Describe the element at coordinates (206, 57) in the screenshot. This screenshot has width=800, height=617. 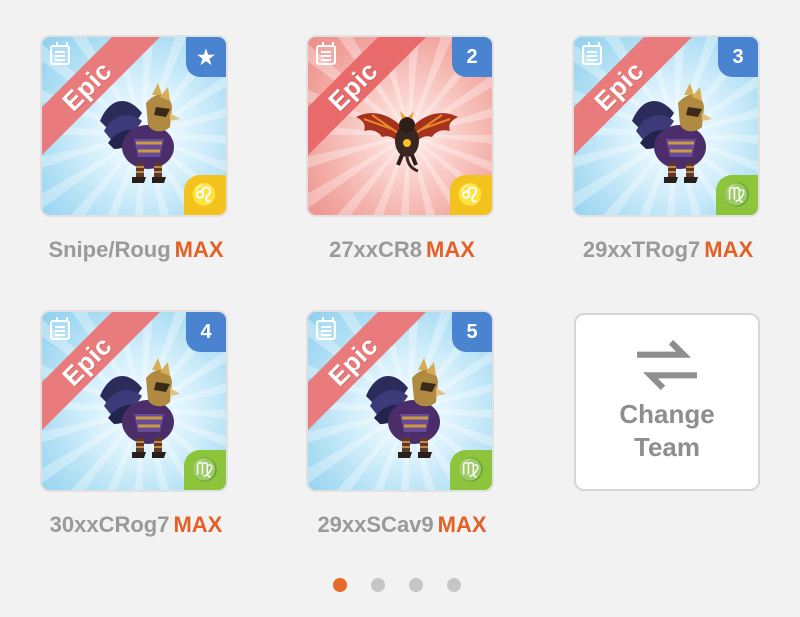
I see `leader-star-icon: ★` at that location.